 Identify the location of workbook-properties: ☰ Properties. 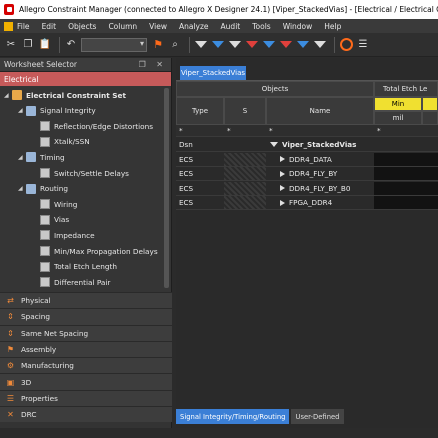
(86, 398).